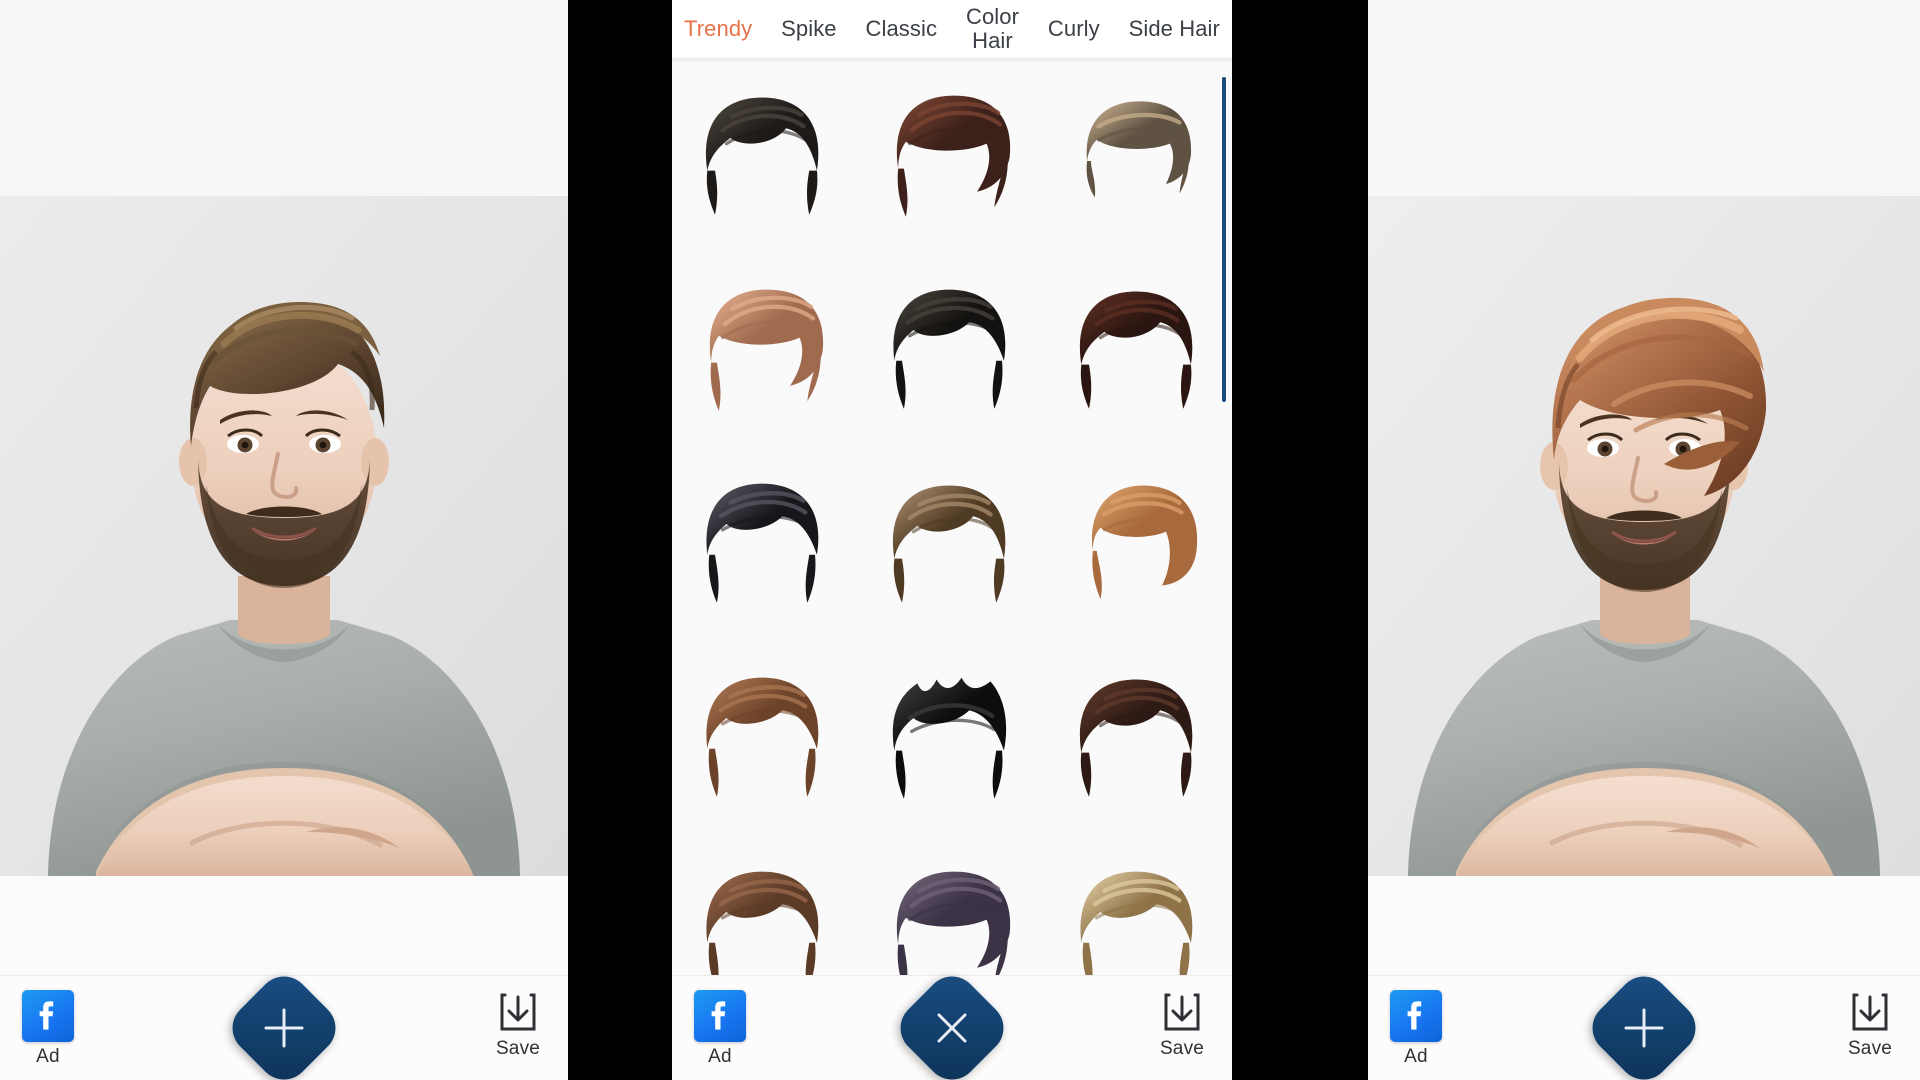  Describe the element at coordinates (718, 29) in the screenshot. I see `tab-trendy: Trendy` at that location.